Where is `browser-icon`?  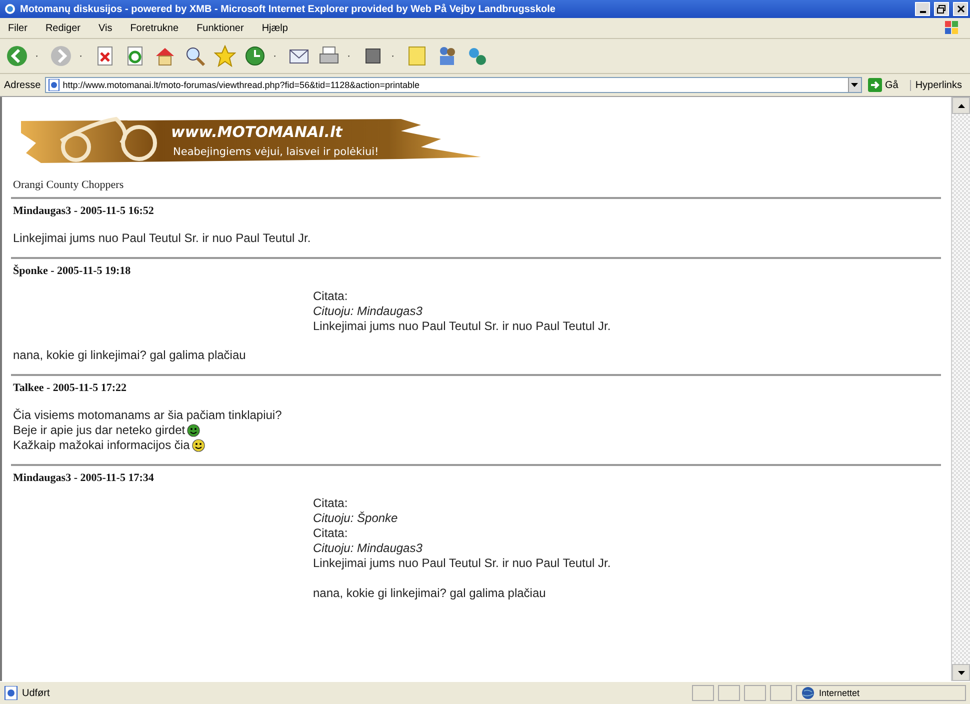
browser-icon is located at coordinates (10, 9).